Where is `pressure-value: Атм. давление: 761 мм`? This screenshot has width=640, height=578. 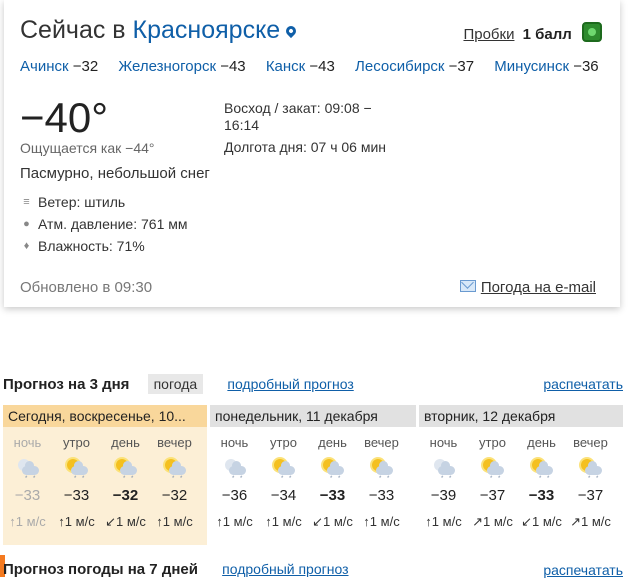 pressure-value: Атм. давление: 761 мм is located at coordinates (113, 224).